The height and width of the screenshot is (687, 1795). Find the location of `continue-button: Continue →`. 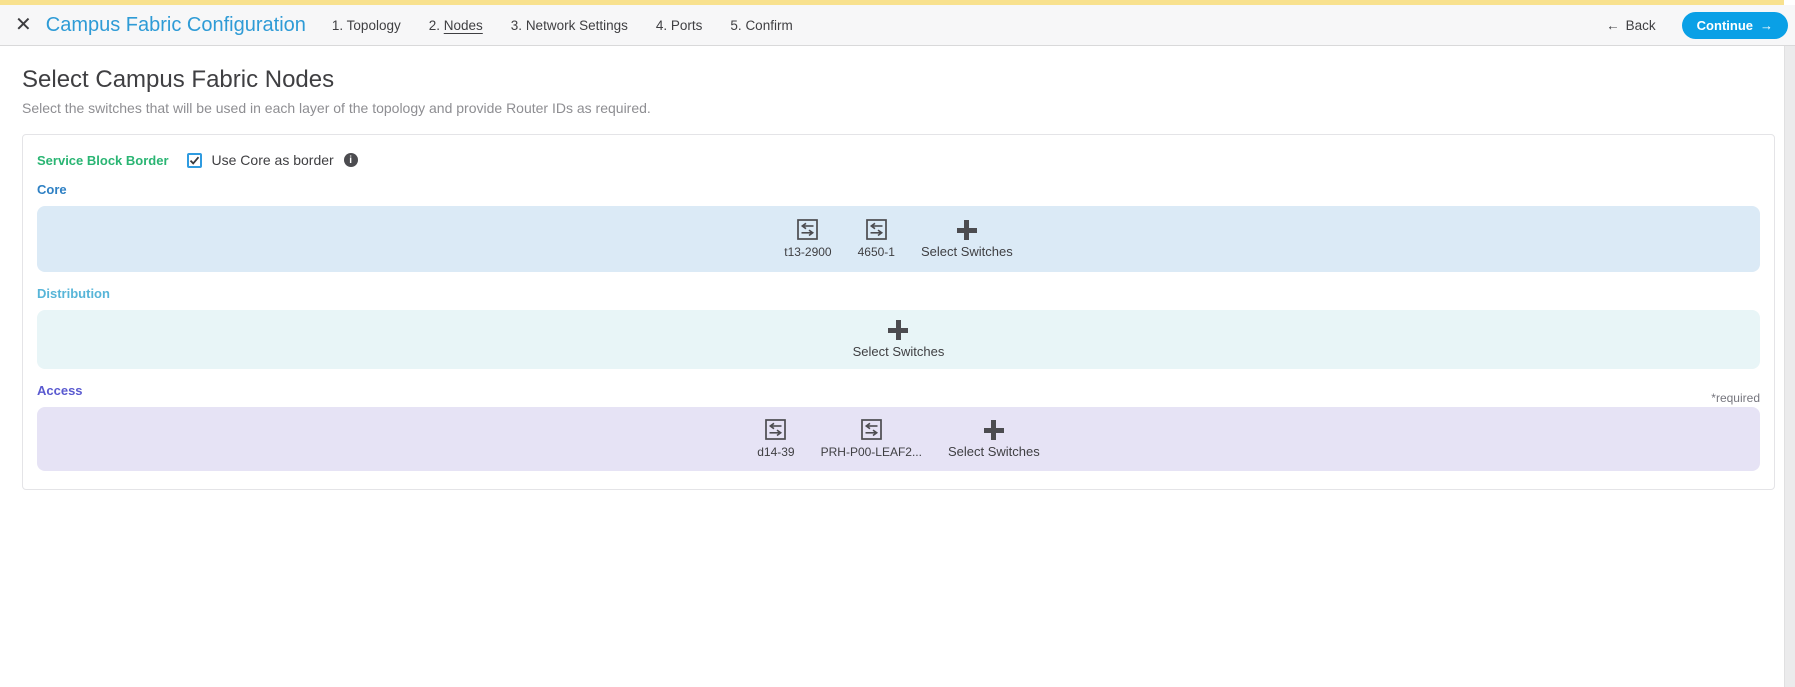

continue-button: Continue → is located at coordinates (1734, 25).